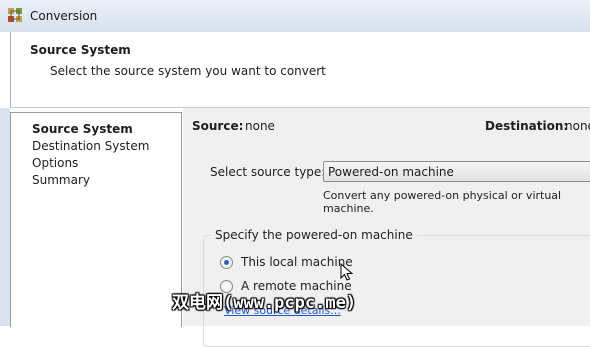 This screenshot has width=590, height=347. Describe the element at coordinates (456, 171) in the screenshot. I see `source-type-select: Powered-on machine` at that location.